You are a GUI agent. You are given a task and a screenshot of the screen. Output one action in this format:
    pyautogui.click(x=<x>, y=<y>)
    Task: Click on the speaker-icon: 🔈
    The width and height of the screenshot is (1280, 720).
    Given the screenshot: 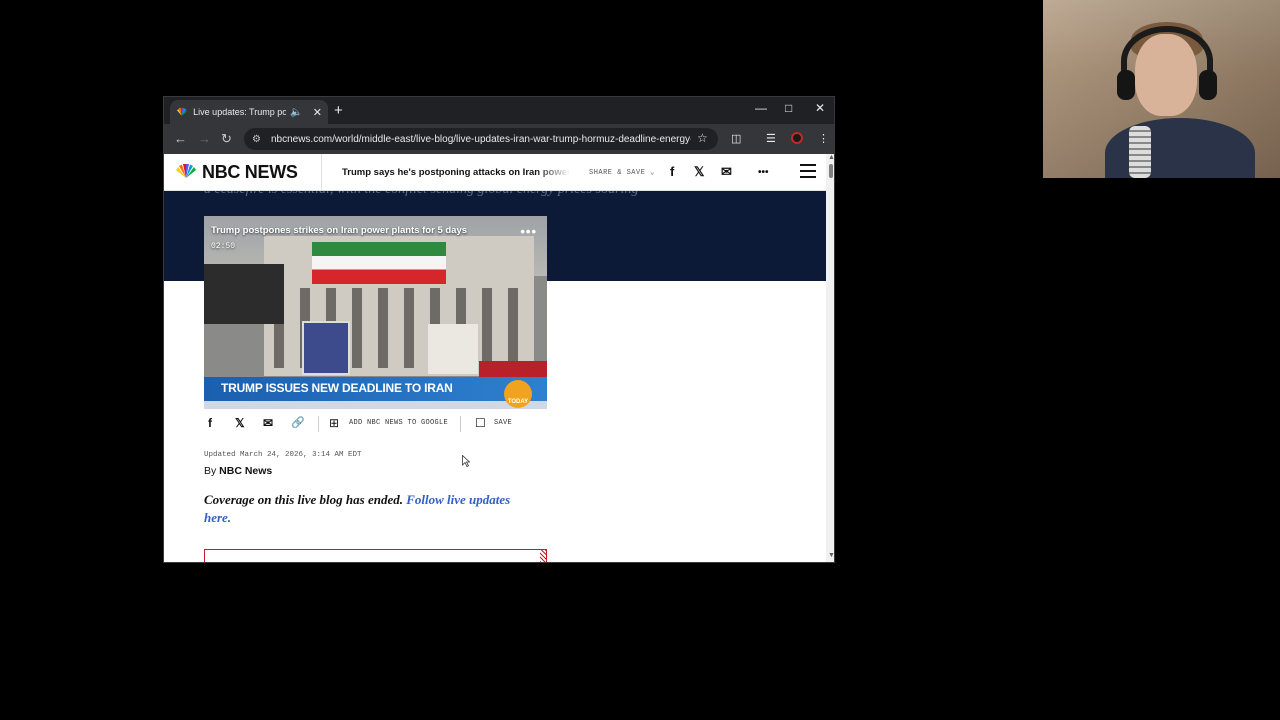 What is the action you would take?
    pyautogui.click(x=296, y=112)
    